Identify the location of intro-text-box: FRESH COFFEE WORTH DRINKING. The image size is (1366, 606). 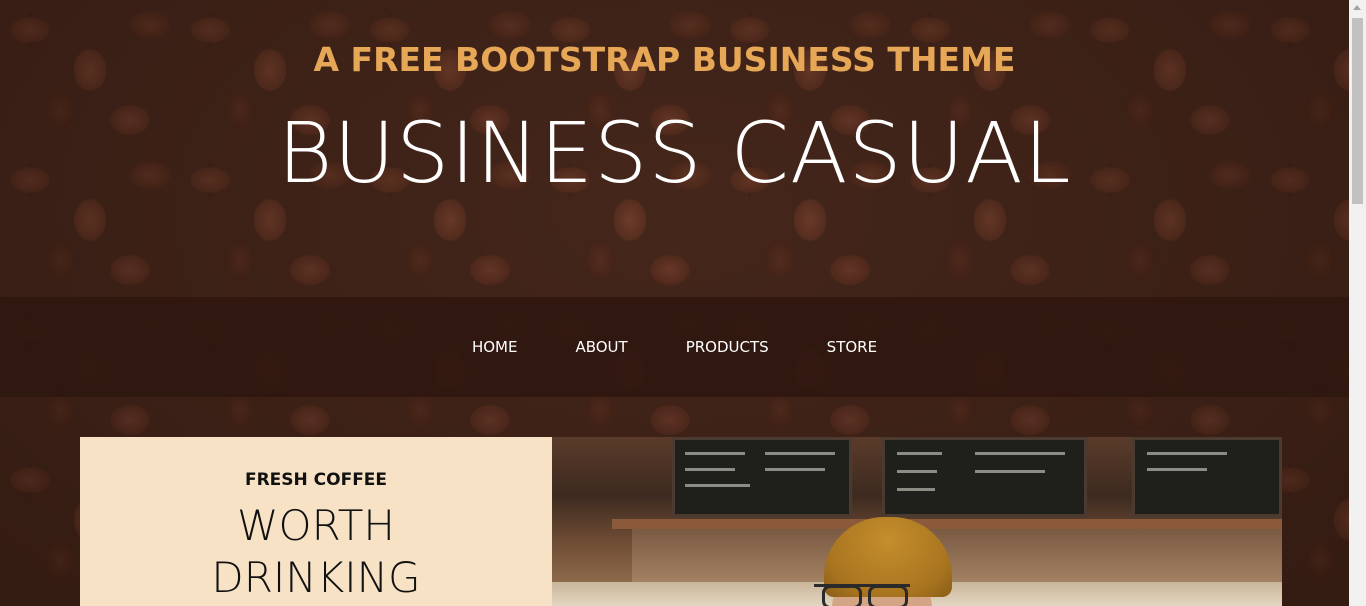
(316, 521).